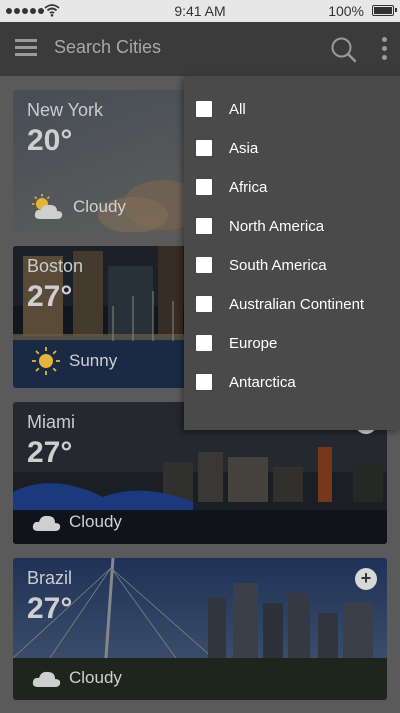  I want to click on filter-option-label: Africa, so click(248, 187).